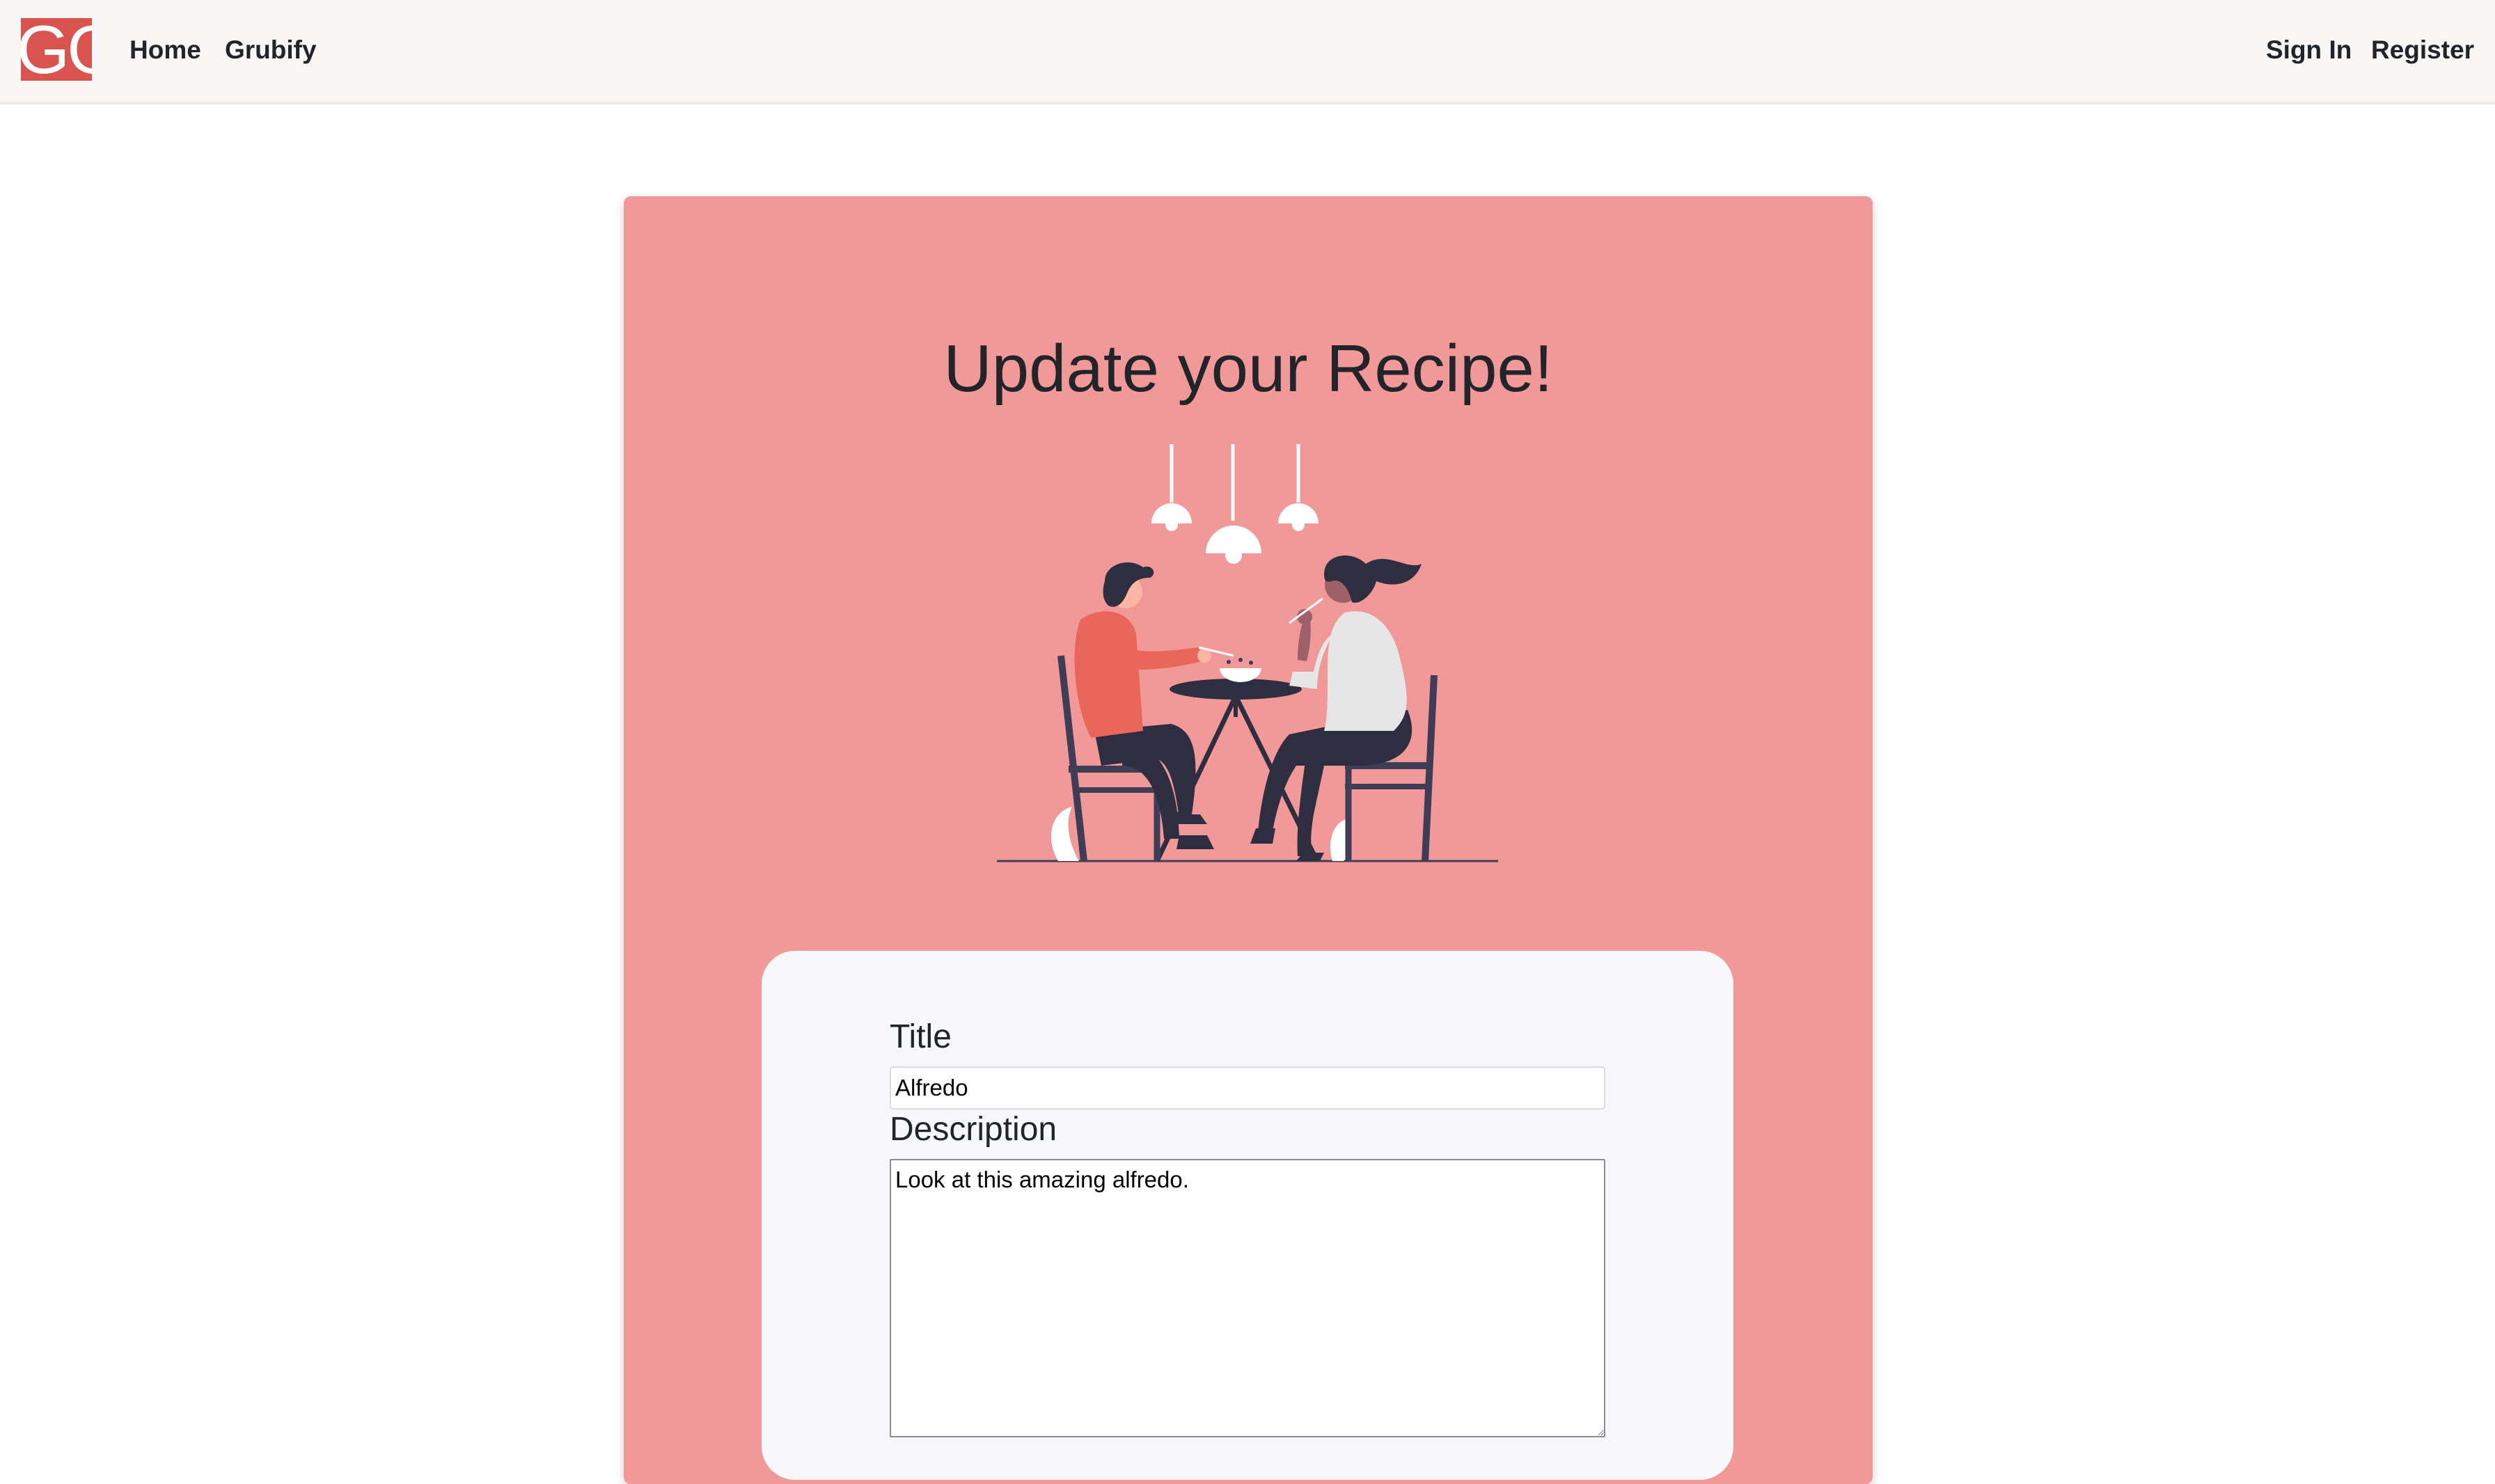 This screenshot has height=1484, width=2495. I want to click on people-dining-illustration, so click(1247, 653).